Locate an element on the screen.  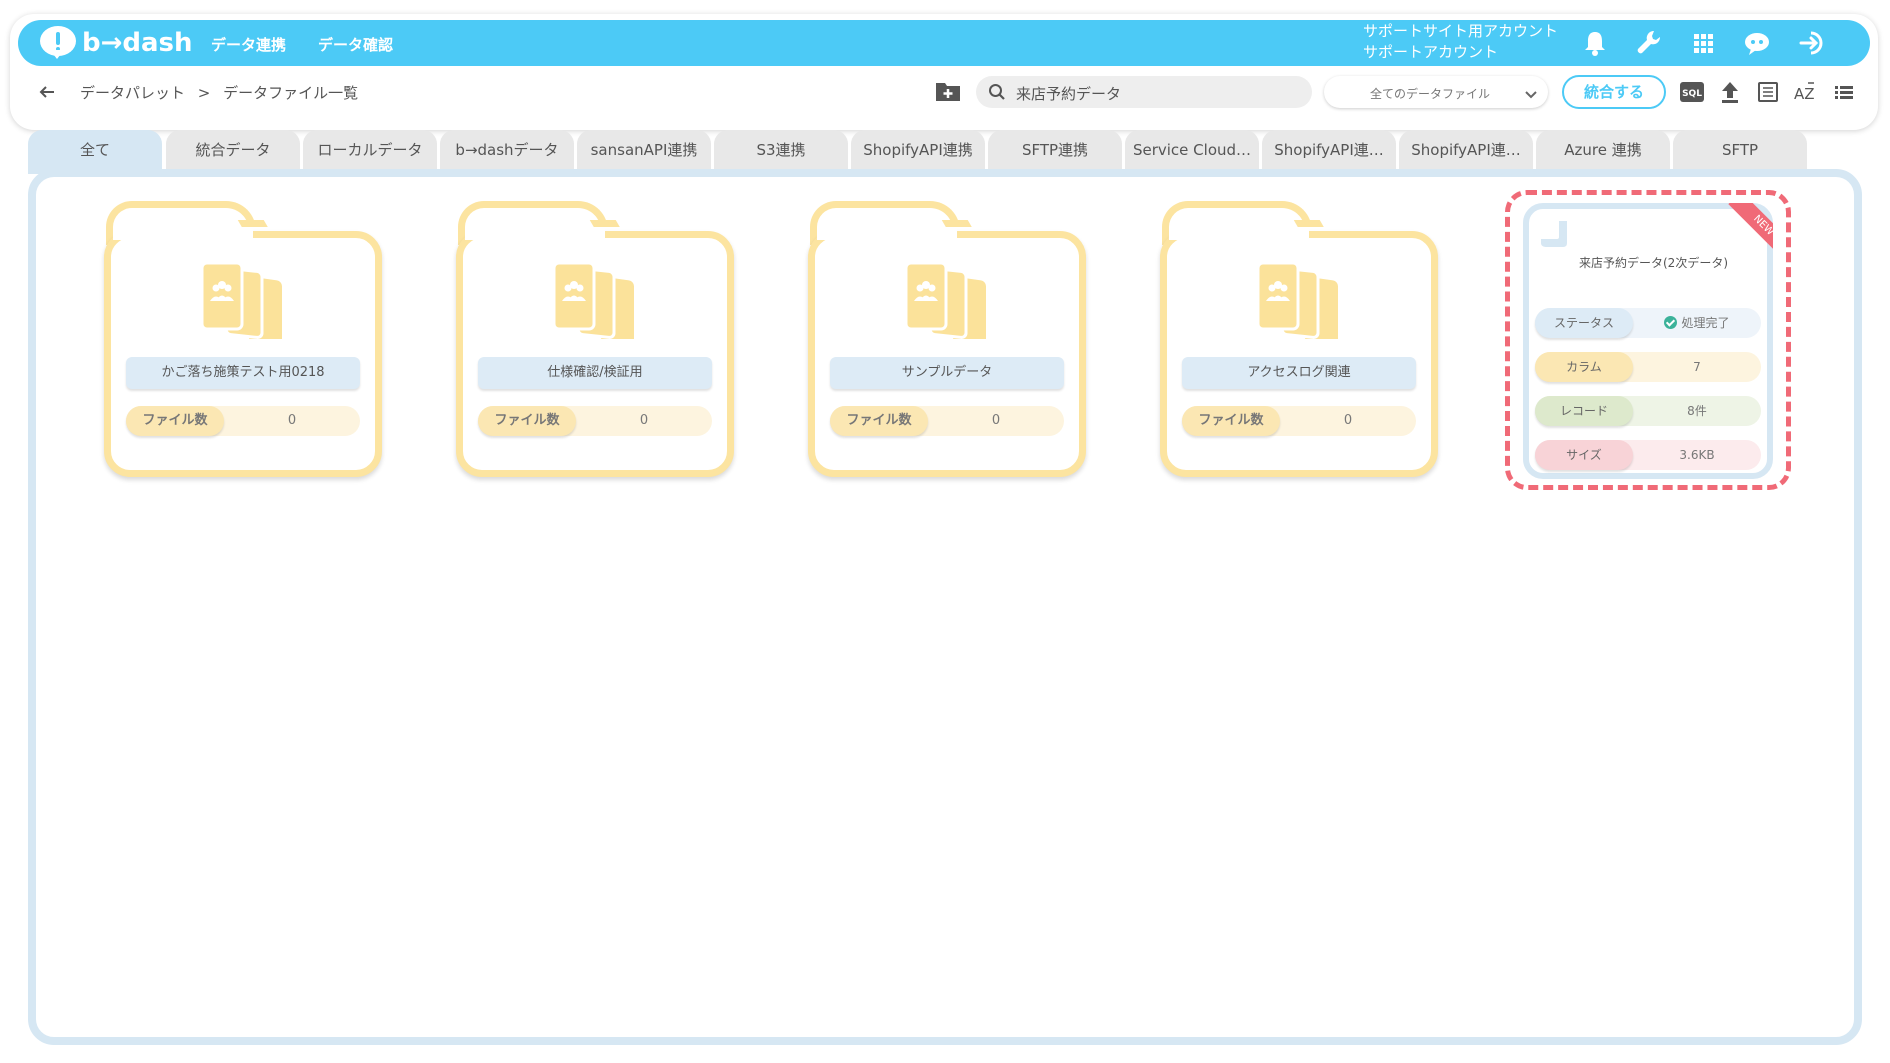
logo-bubble-icon is located at coordinates (58, 42).